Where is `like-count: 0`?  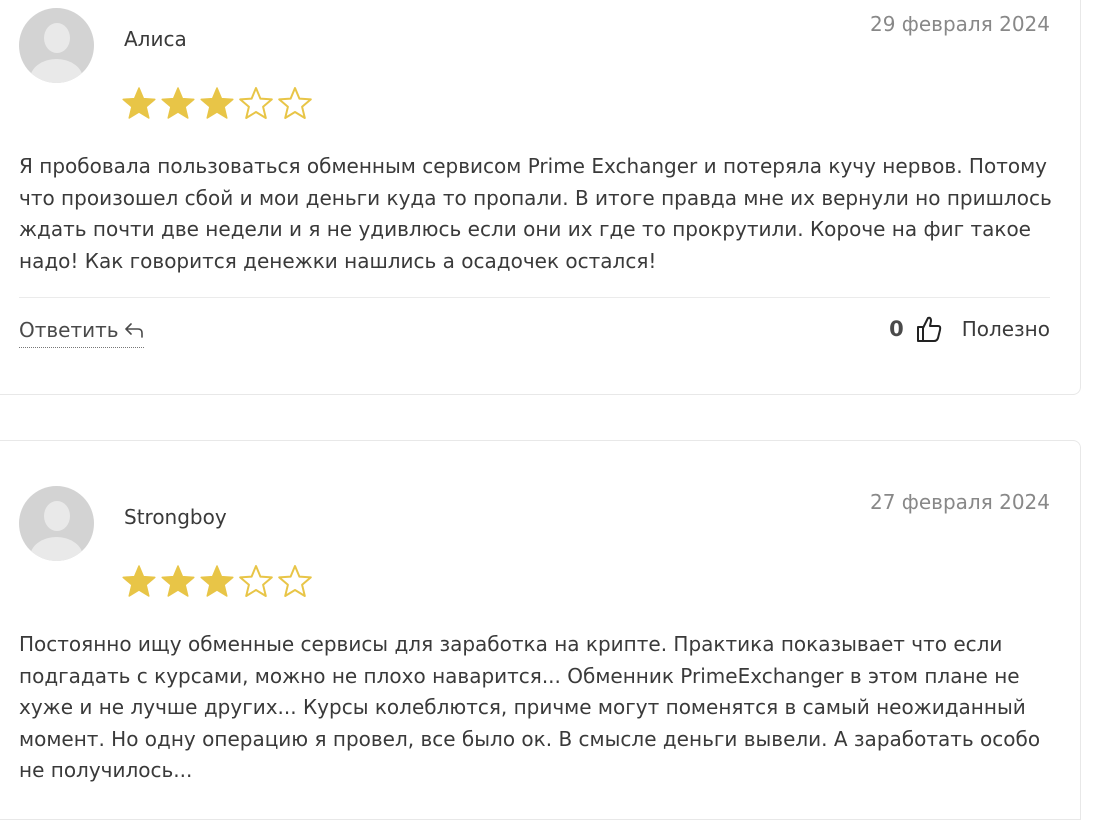
like-count: 0 is located at coordinates (896, 329).